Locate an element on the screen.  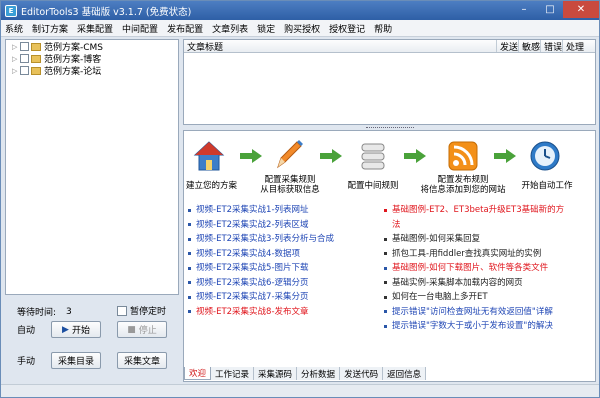
link-text: 视频-ET2采集实战2-列表区域 is located at coordinates (252, 225).